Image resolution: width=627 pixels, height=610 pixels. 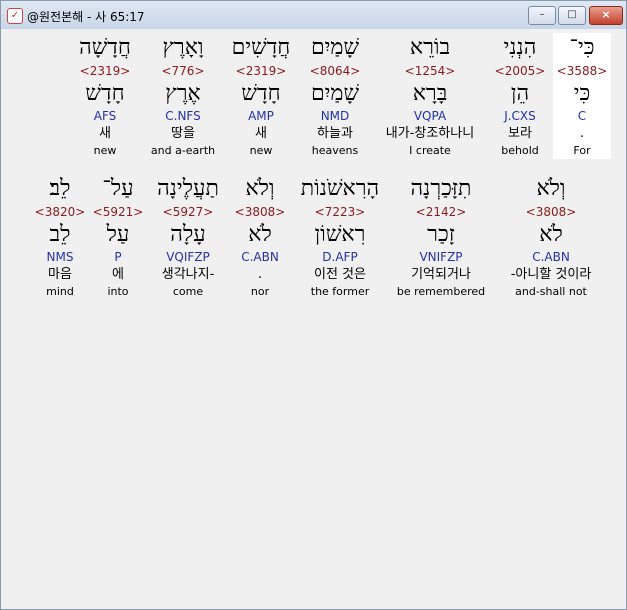 I want to click on english-gloss: into, so click(x=118, y=291).